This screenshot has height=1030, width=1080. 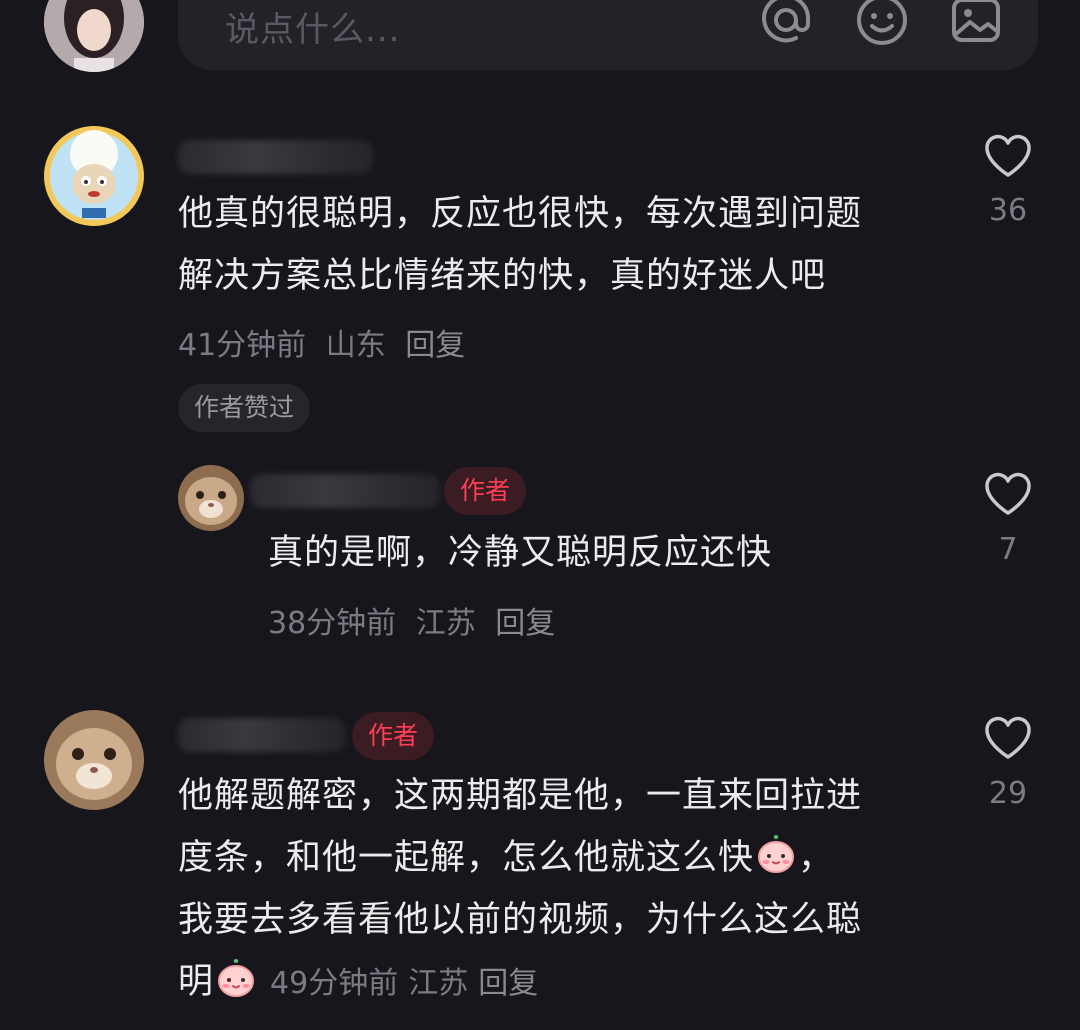 I want to click on comment-text-fragment: 明, so click(x=196, y=982).